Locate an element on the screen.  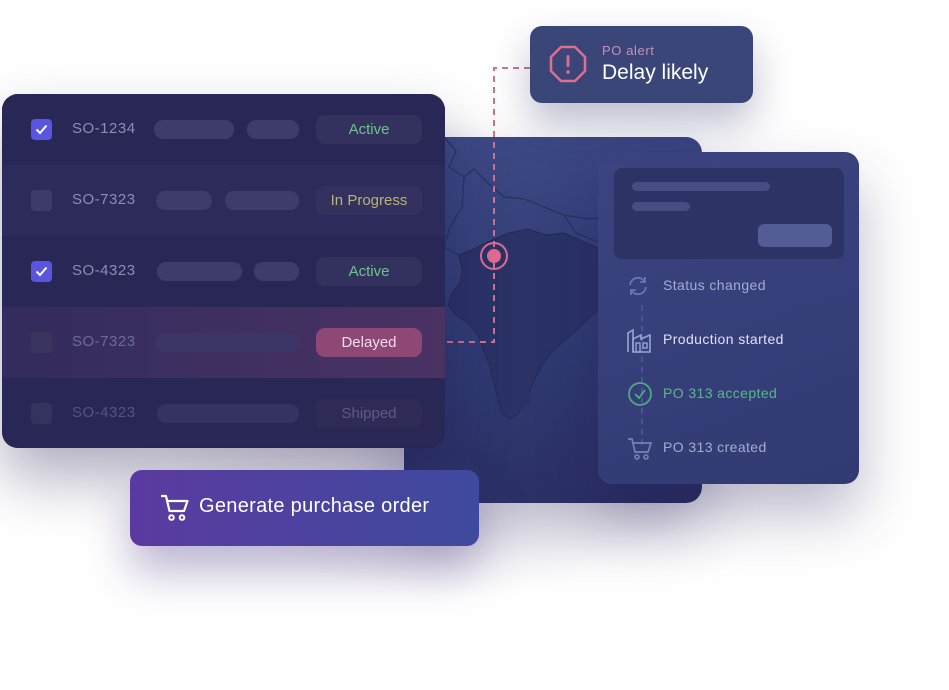
order-row: SO-7323 In Progress is located at coordinates (223, 200).